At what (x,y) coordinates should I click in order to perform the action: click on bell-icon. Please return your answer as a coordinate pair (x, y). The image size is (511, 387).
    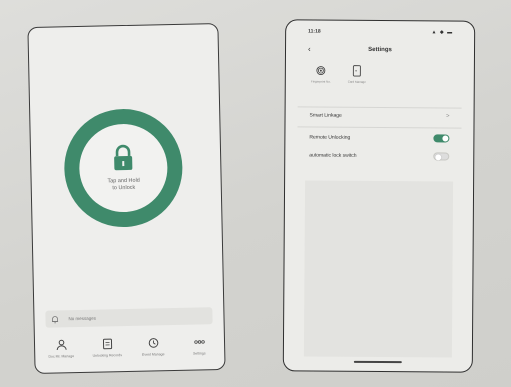
    Looking at the image, I should click on (55, 319).